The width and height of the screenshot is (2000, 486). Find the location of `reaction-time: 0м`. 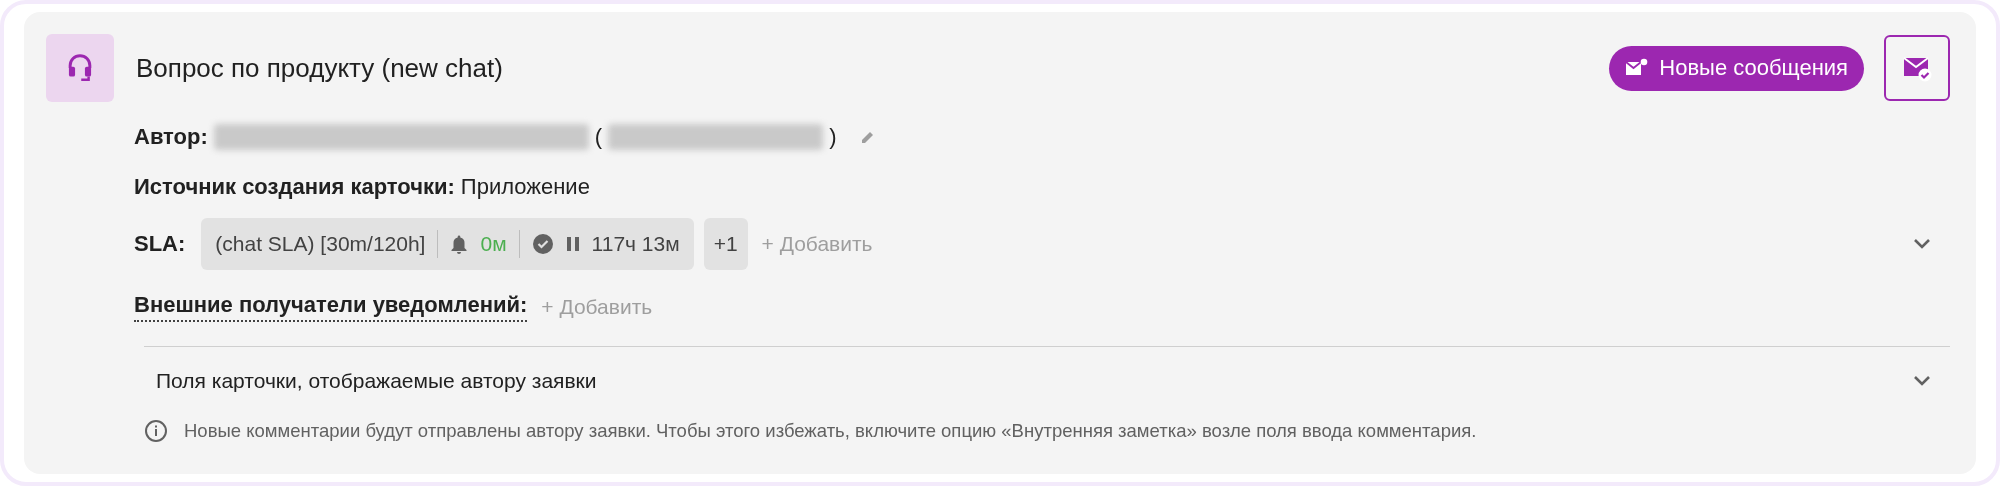

reaction-time: 0м is located at coordinates (493, 244).